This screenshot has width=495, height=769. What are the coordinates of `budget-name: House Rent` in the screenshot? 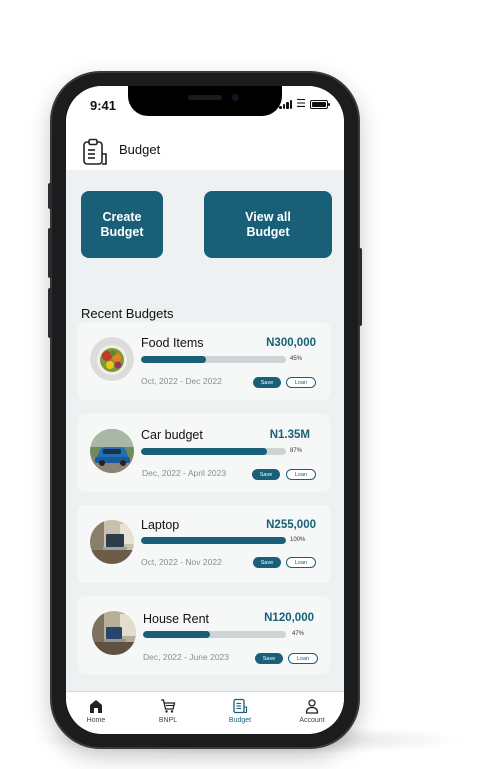 It's located at (176, 619).